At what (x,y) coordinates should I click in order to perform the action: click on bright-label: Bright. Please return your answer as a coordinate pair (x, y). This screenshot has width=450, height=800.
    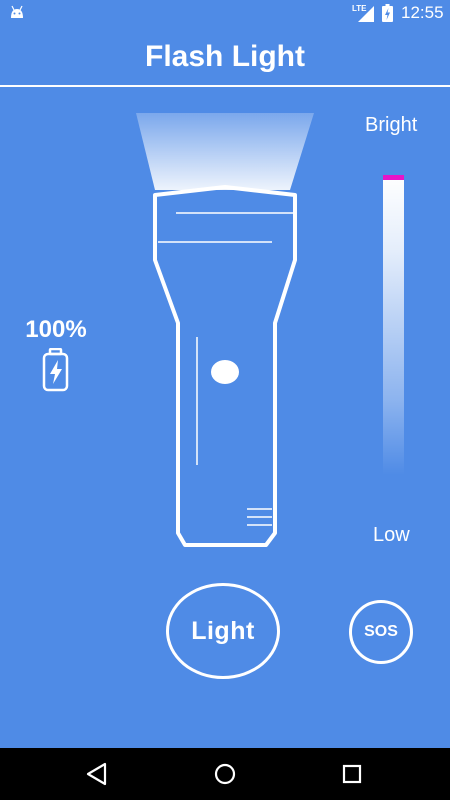
    Looking at the image, I should click on (391, 125).